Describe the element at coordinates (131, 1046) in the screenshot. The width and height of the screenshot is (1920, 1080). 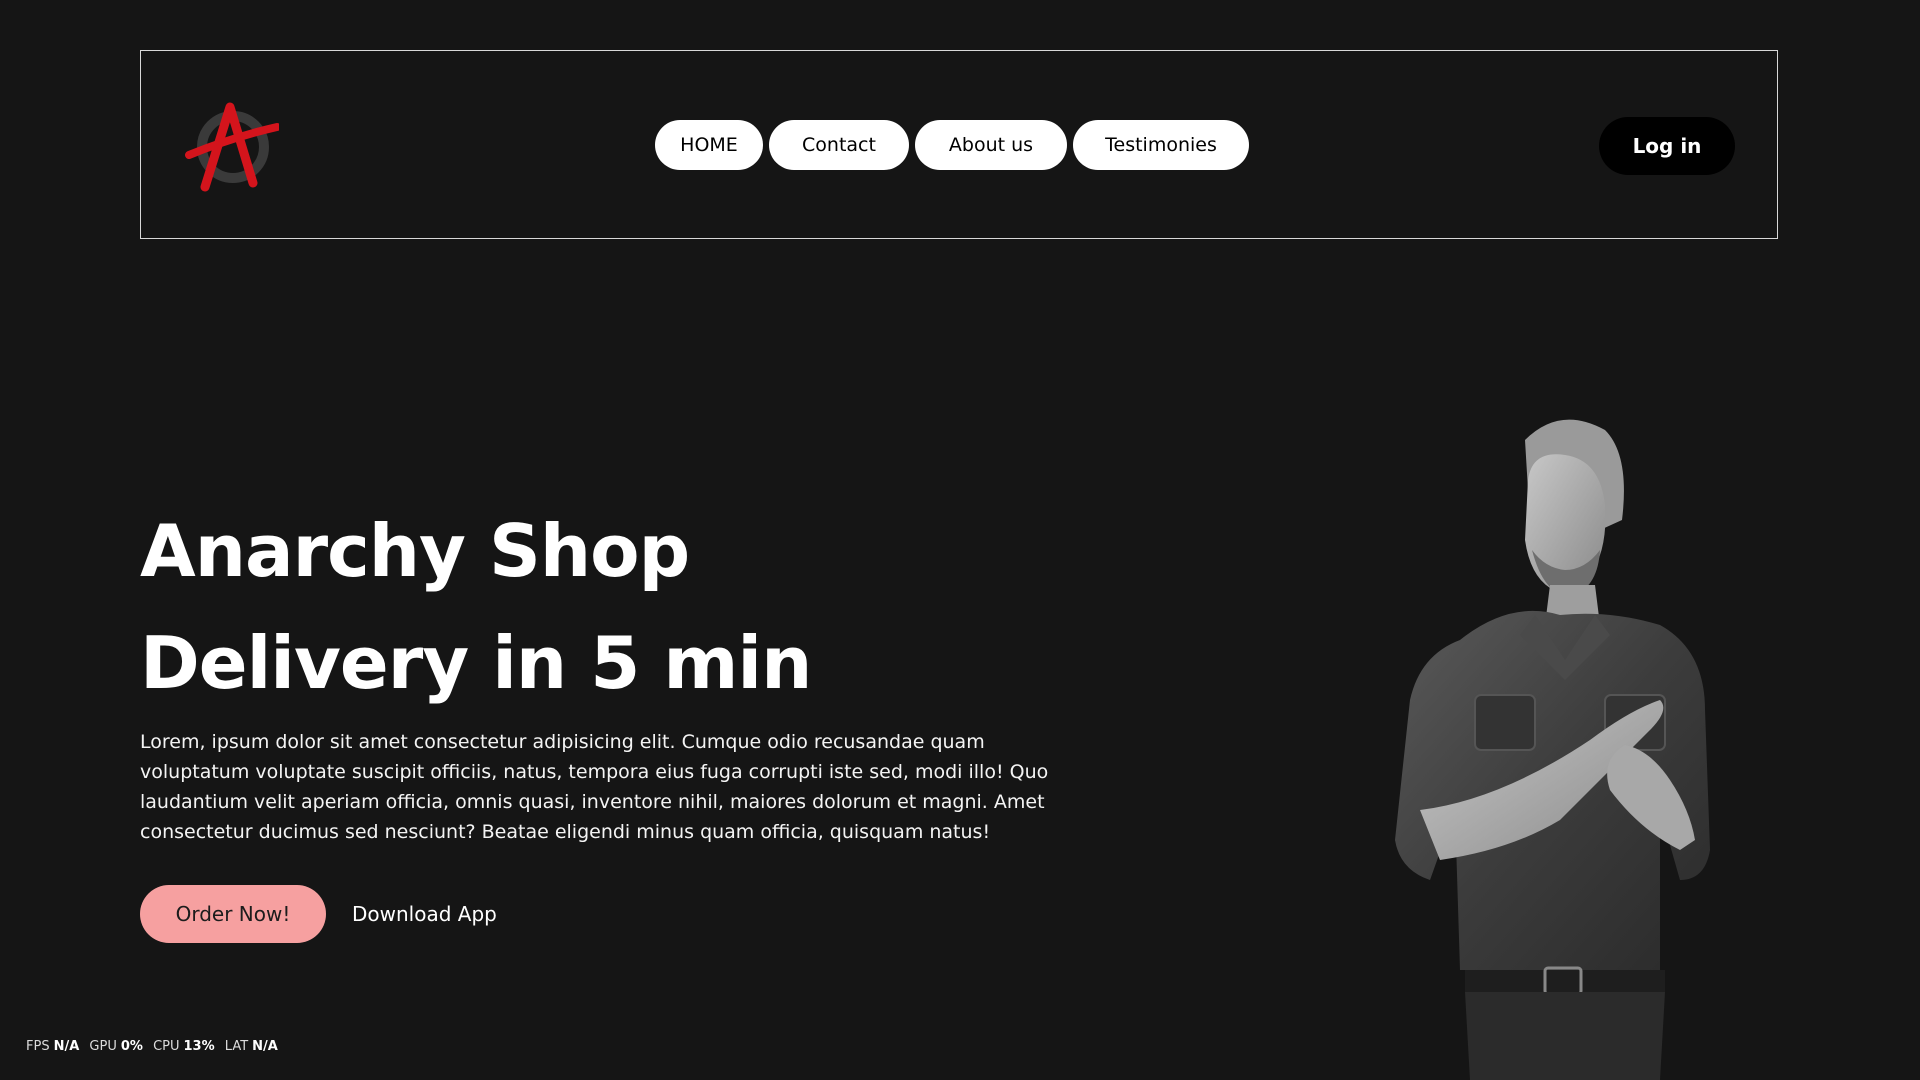
I see `gpu-value: 0%` at that location.